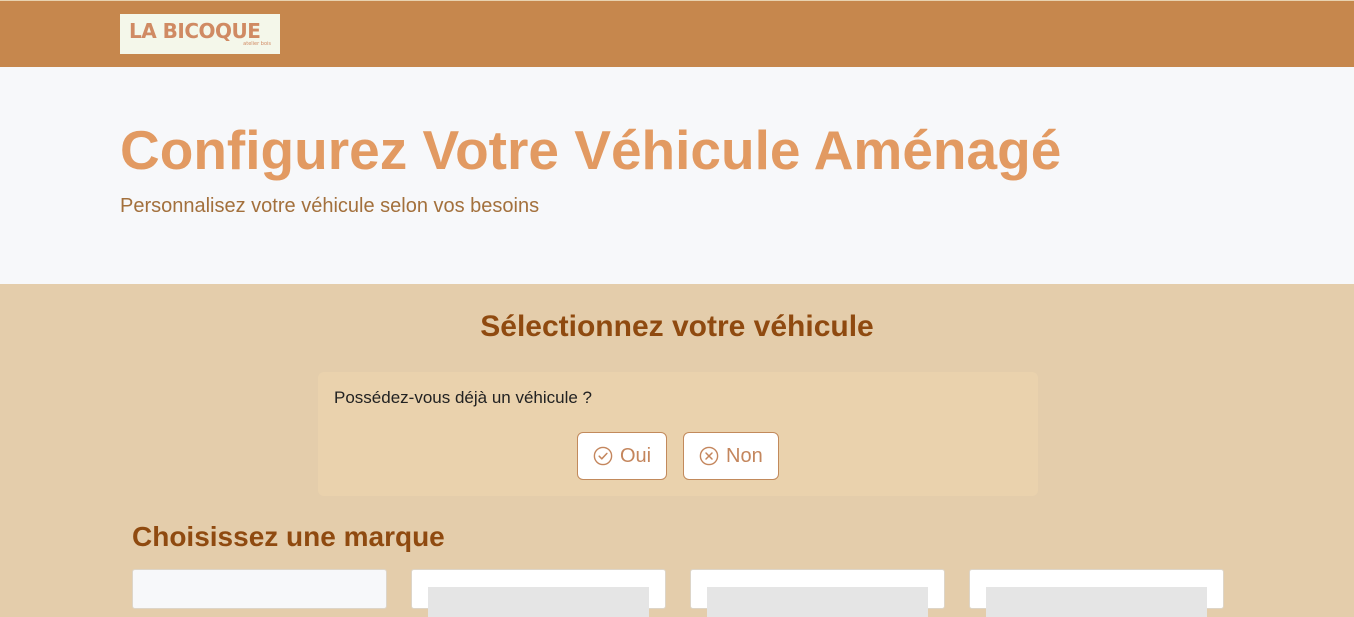 The image size is (1354, 617). Describe the element at coordinates (288, 536) in the screenshot. I see `brands-heading: Choisissez une marque` at that location.